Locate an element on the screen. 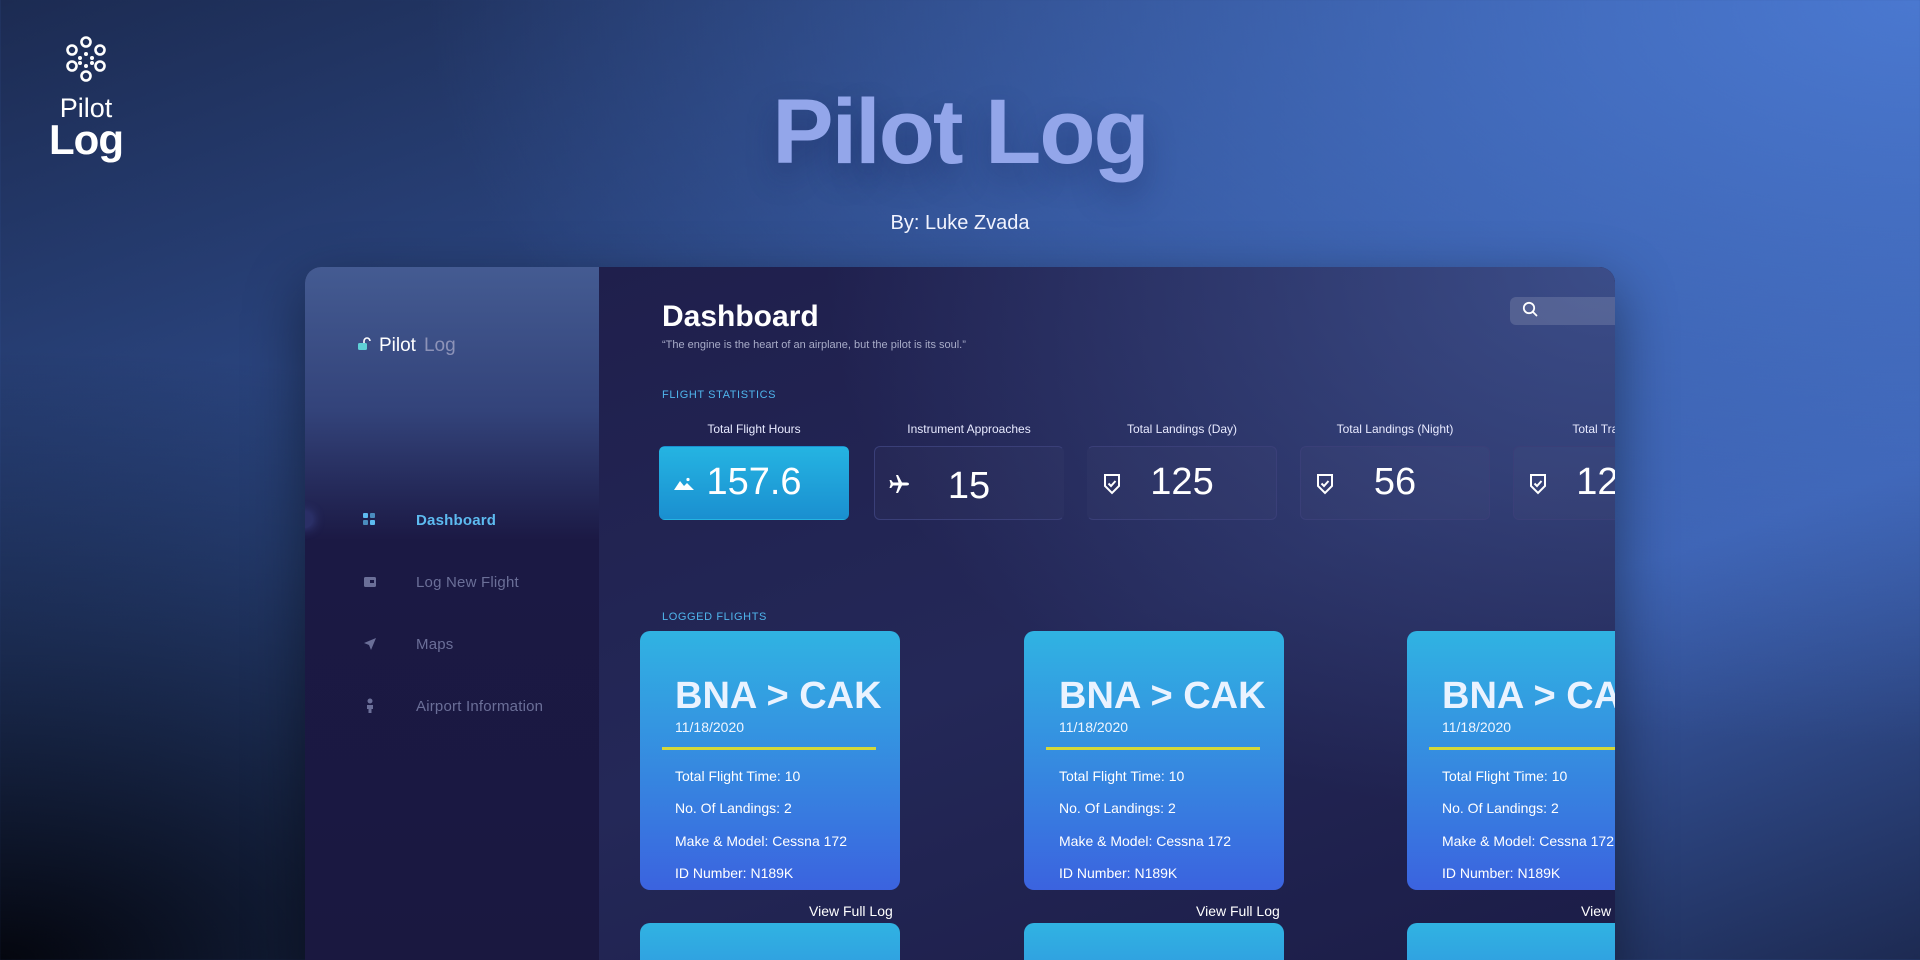 The image size is (1920, 960). stat-card-total-landings-night: Total Landings (Night) 56 is located at coordinates (1395, 471).